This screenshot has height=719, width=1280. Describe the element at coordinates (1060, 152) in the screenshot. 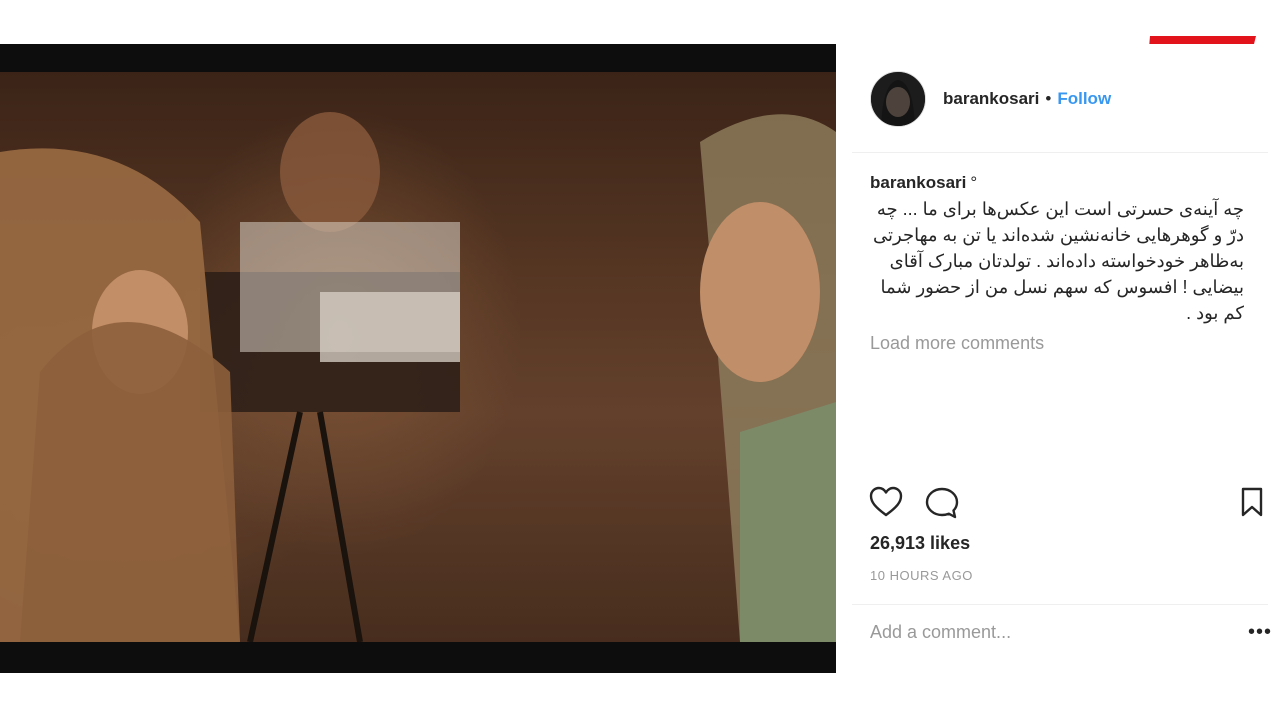

I see `header-divider` at that location.